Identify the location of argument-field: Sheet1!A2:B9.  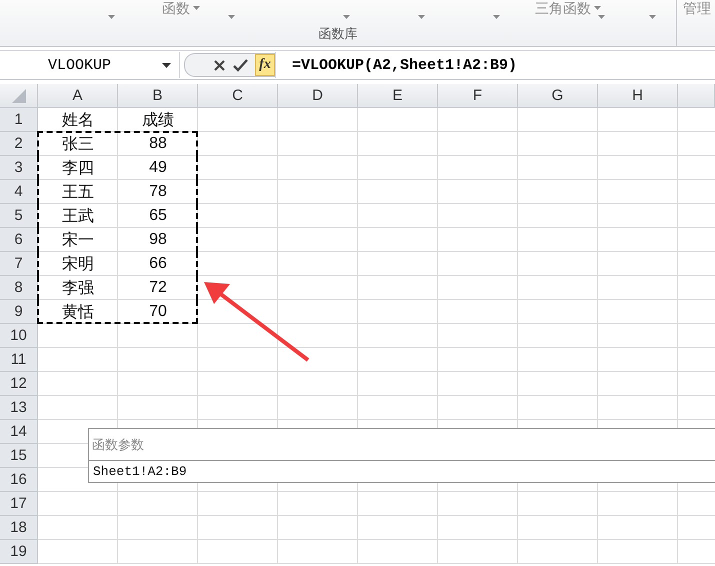
(402, 471).